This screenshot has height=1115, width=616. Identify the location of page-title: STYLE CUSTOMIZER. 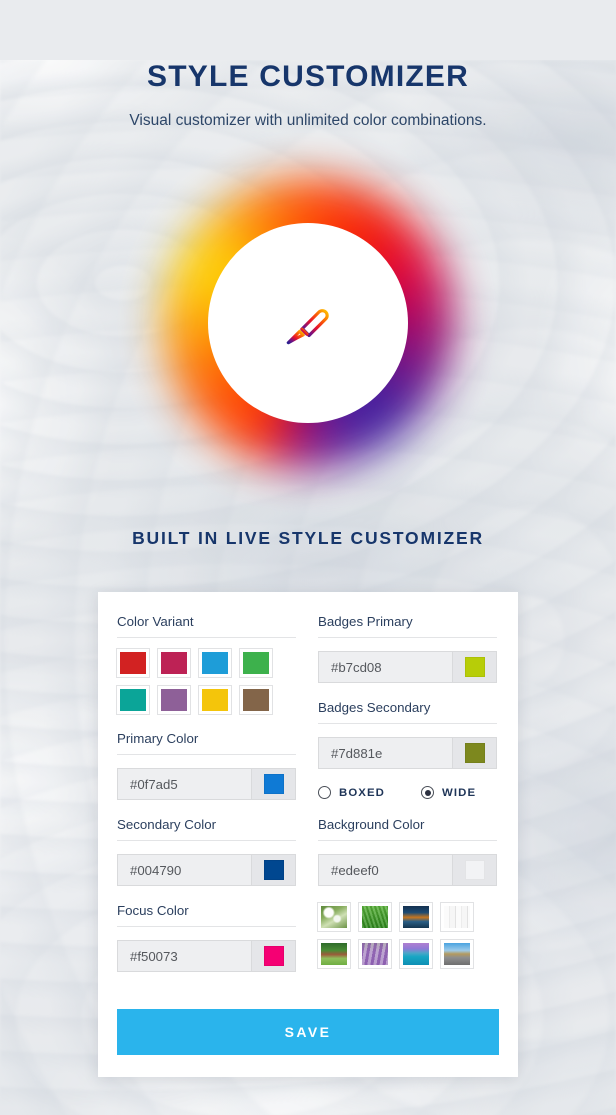
(308, 76).